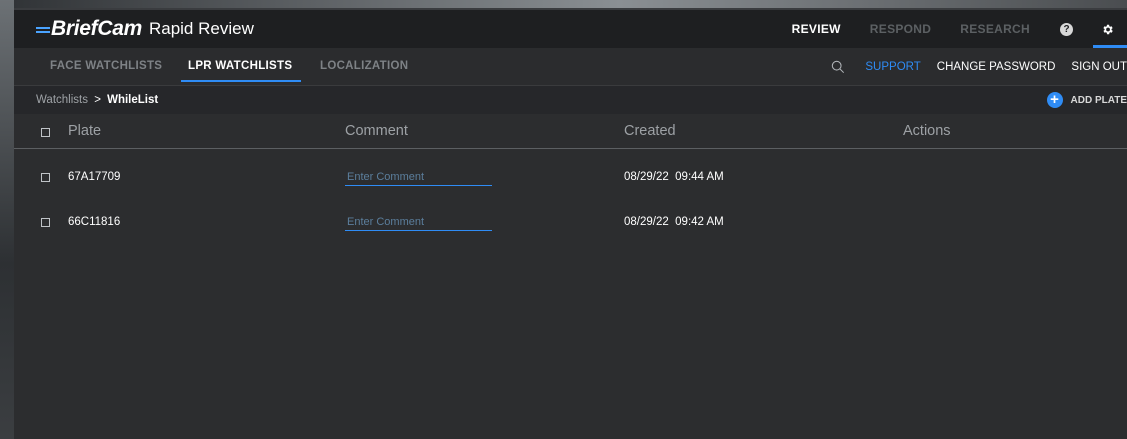 Image resolution: width=1127 pixels, height=439 pixels. I want to click on monitor-bezel-top, so click(563, 4).